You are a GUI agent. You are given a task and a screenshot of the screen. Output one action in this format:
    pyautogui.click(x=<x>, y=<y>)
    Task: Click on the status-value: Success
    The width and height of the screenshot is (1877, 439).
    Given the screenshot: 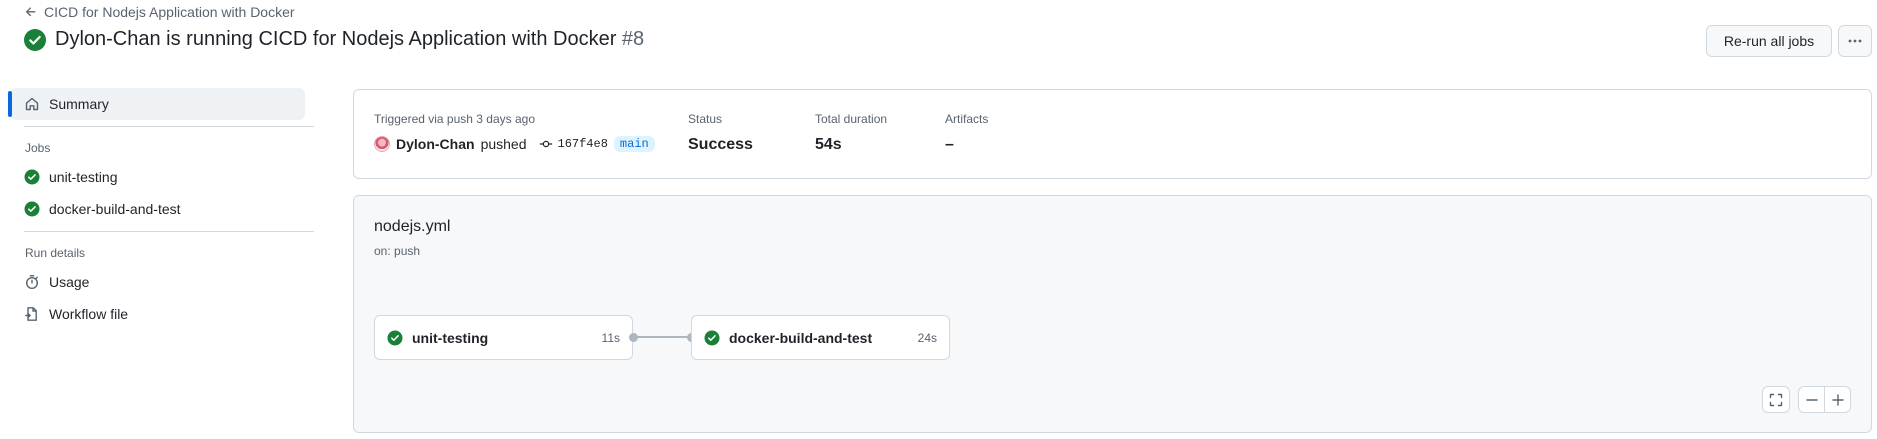 What is the action you would take?
    pyautogui.click(x=720, y=144)
    